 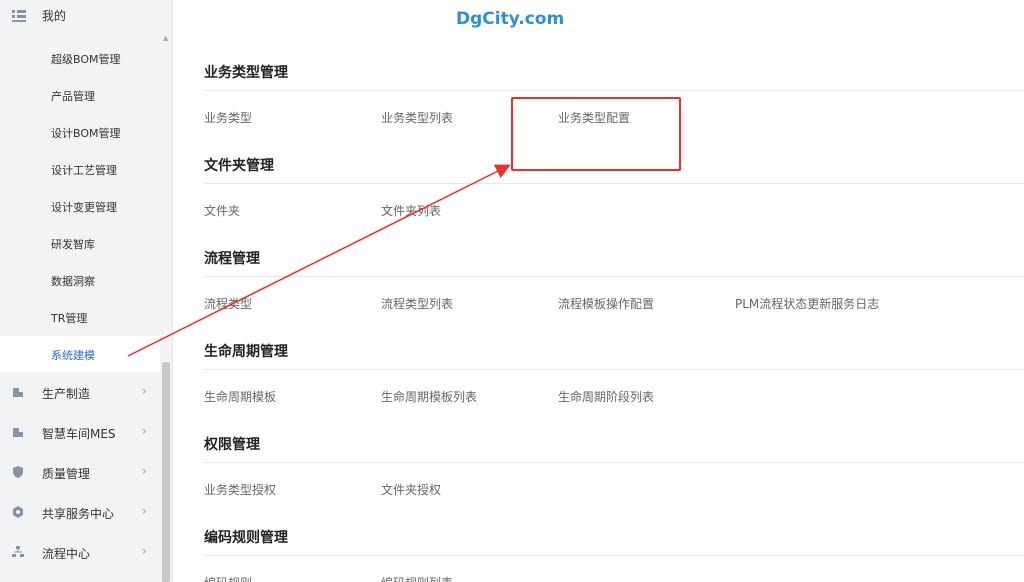 What do you see at coordinates (417, 578) in the screenshot?
I see `link-coding-rule-list: 编码规则列表` at bounding box center [417, 578].